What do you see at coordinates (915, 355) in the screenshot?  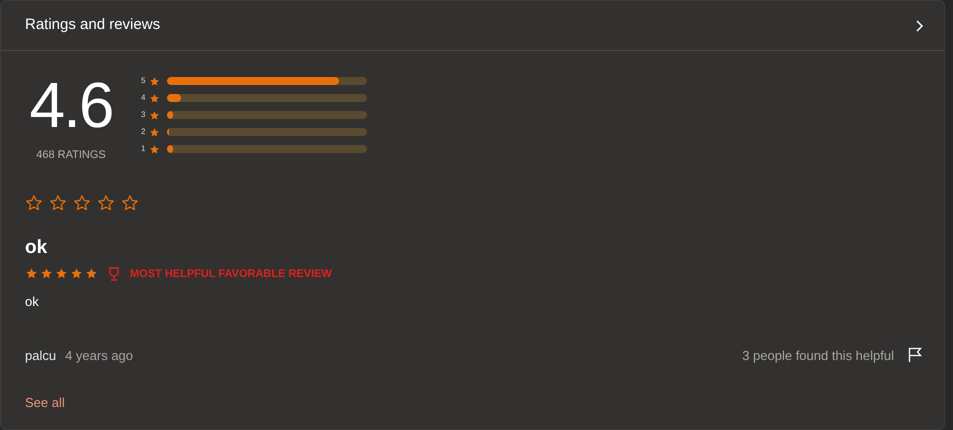 I see `flag-icon` at bounding box center [915, 355].